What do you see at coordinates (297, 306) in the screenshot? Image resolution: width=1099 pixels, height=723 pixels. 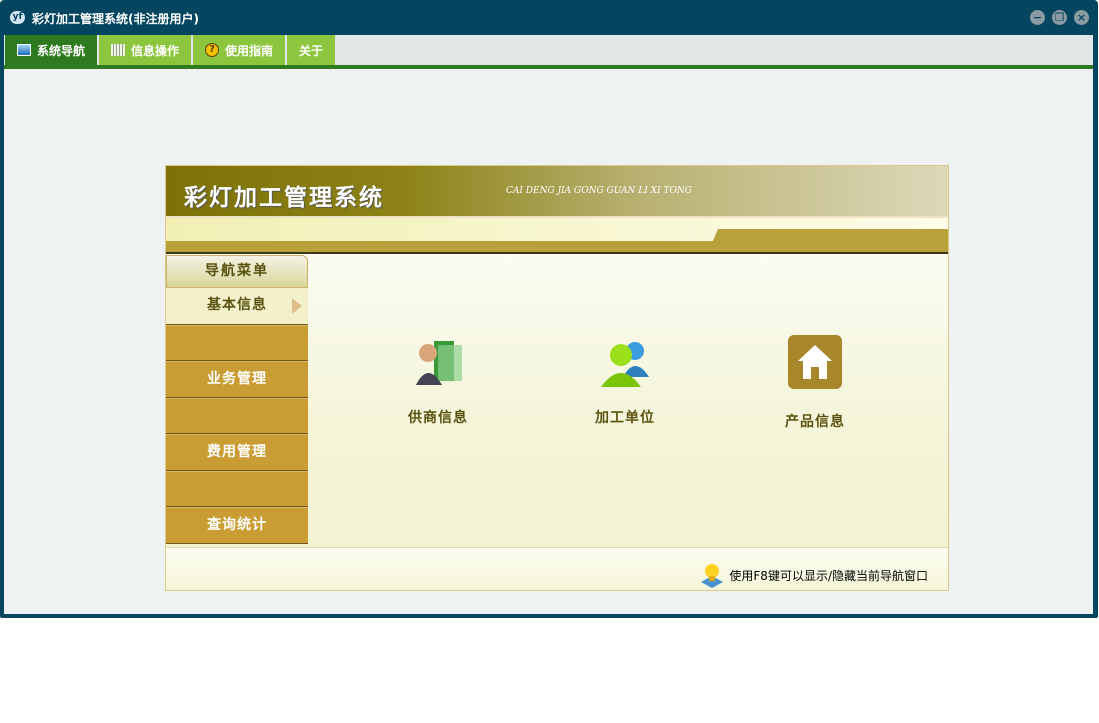 I see `arrow-right-icon` at bounding box center [297, 306].